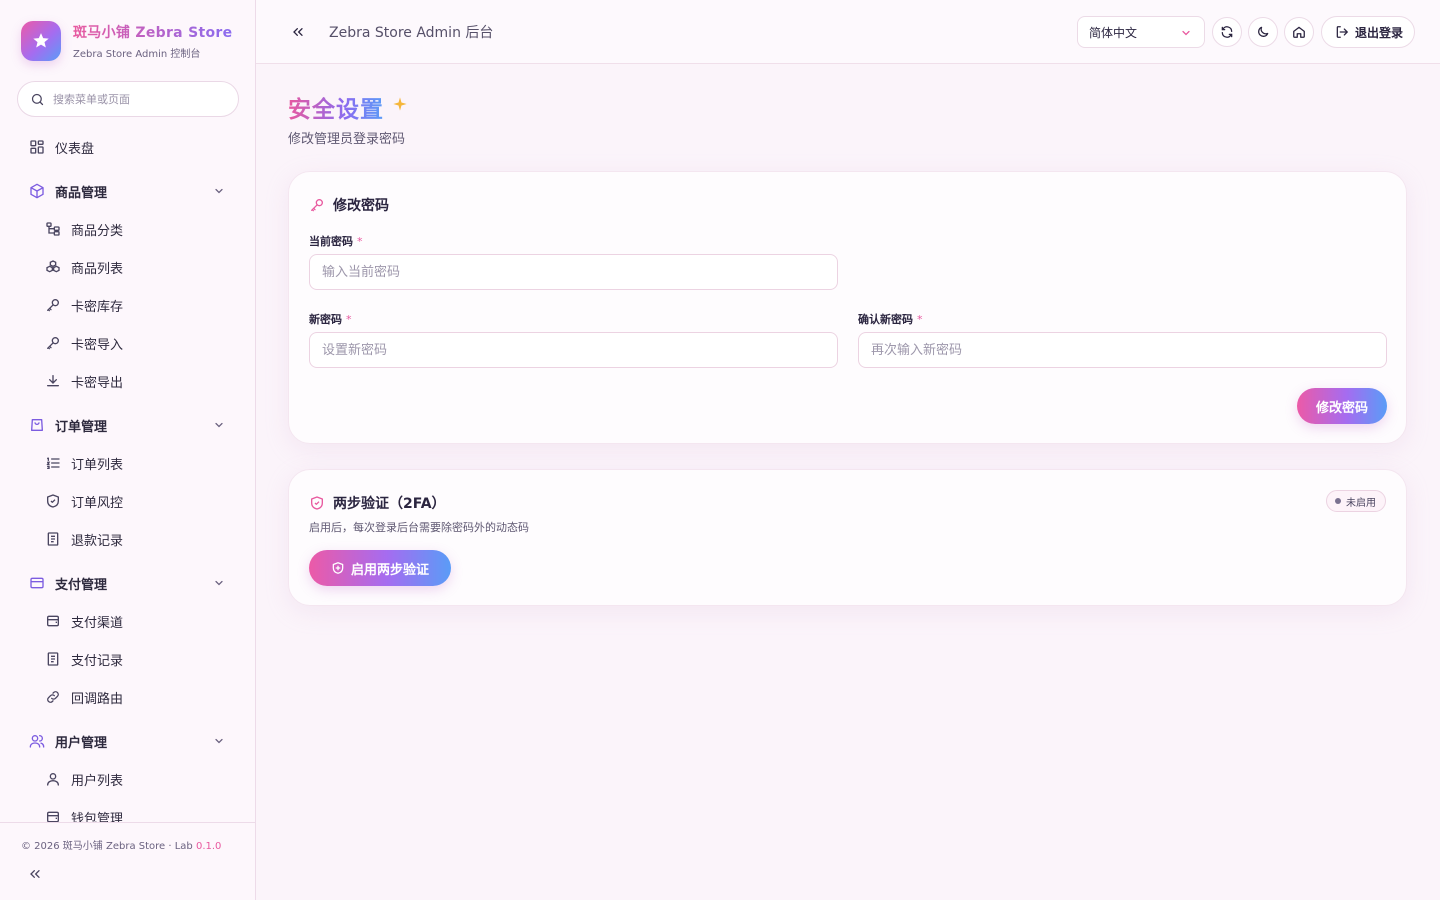  What do you see at coordinates (138, 99) in the screenshot?
I see `sidebar-search-input` at bounding box center [138, 99].